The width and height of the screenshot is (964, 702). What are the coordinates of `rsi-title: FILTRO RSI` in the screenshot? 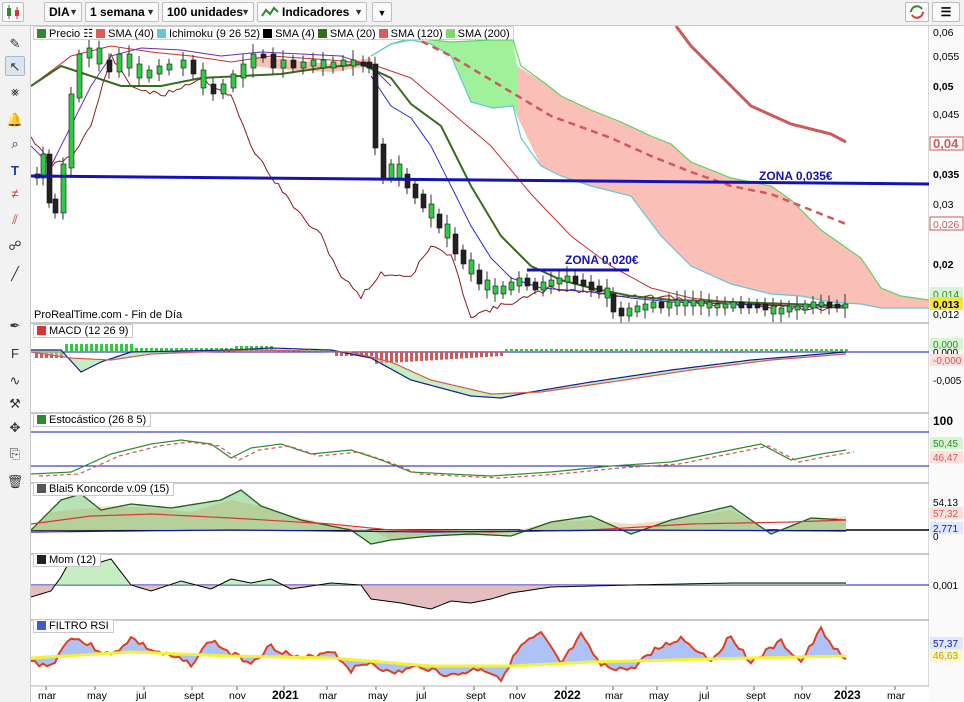 It's located at (73, 626).